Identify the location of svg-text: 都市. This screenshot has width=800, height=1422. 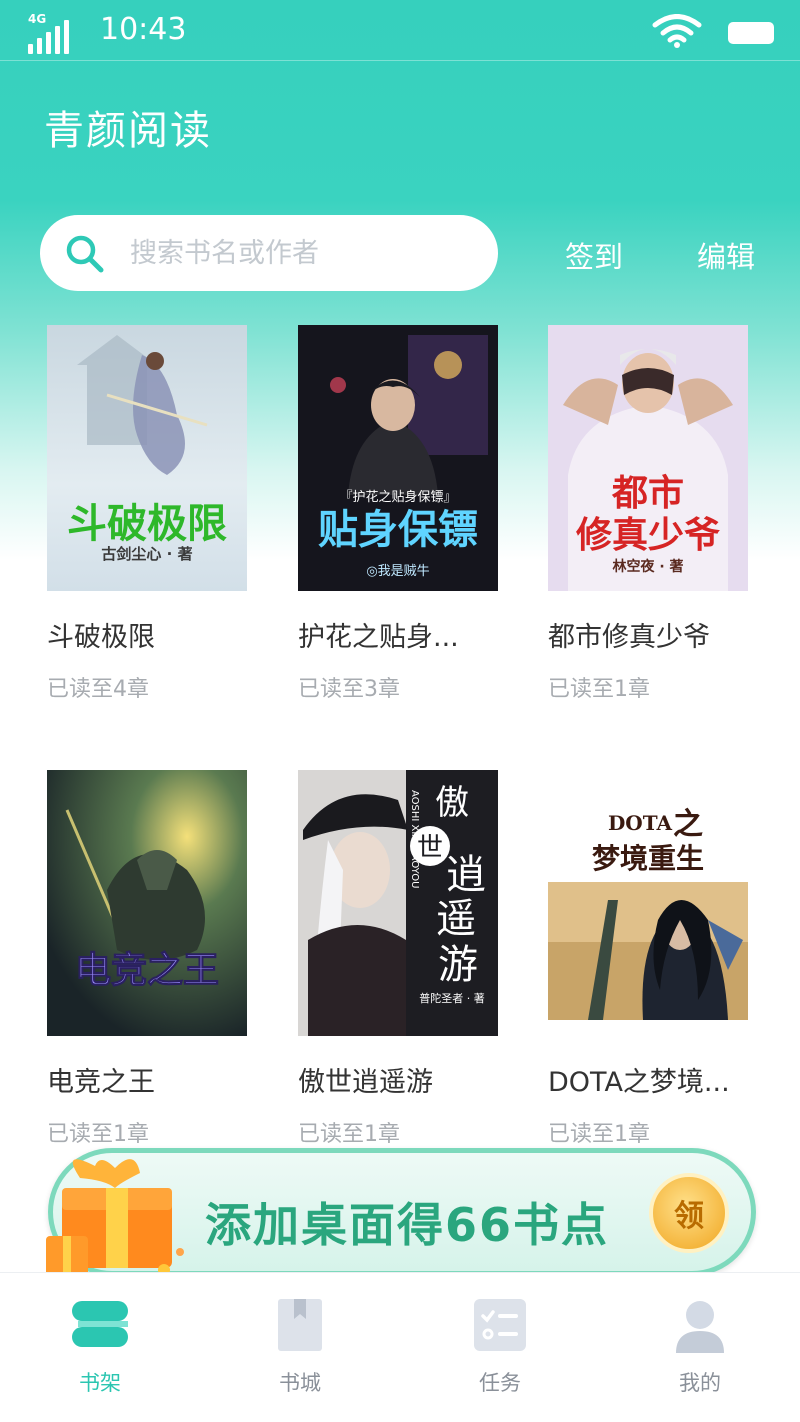
(647, 493).